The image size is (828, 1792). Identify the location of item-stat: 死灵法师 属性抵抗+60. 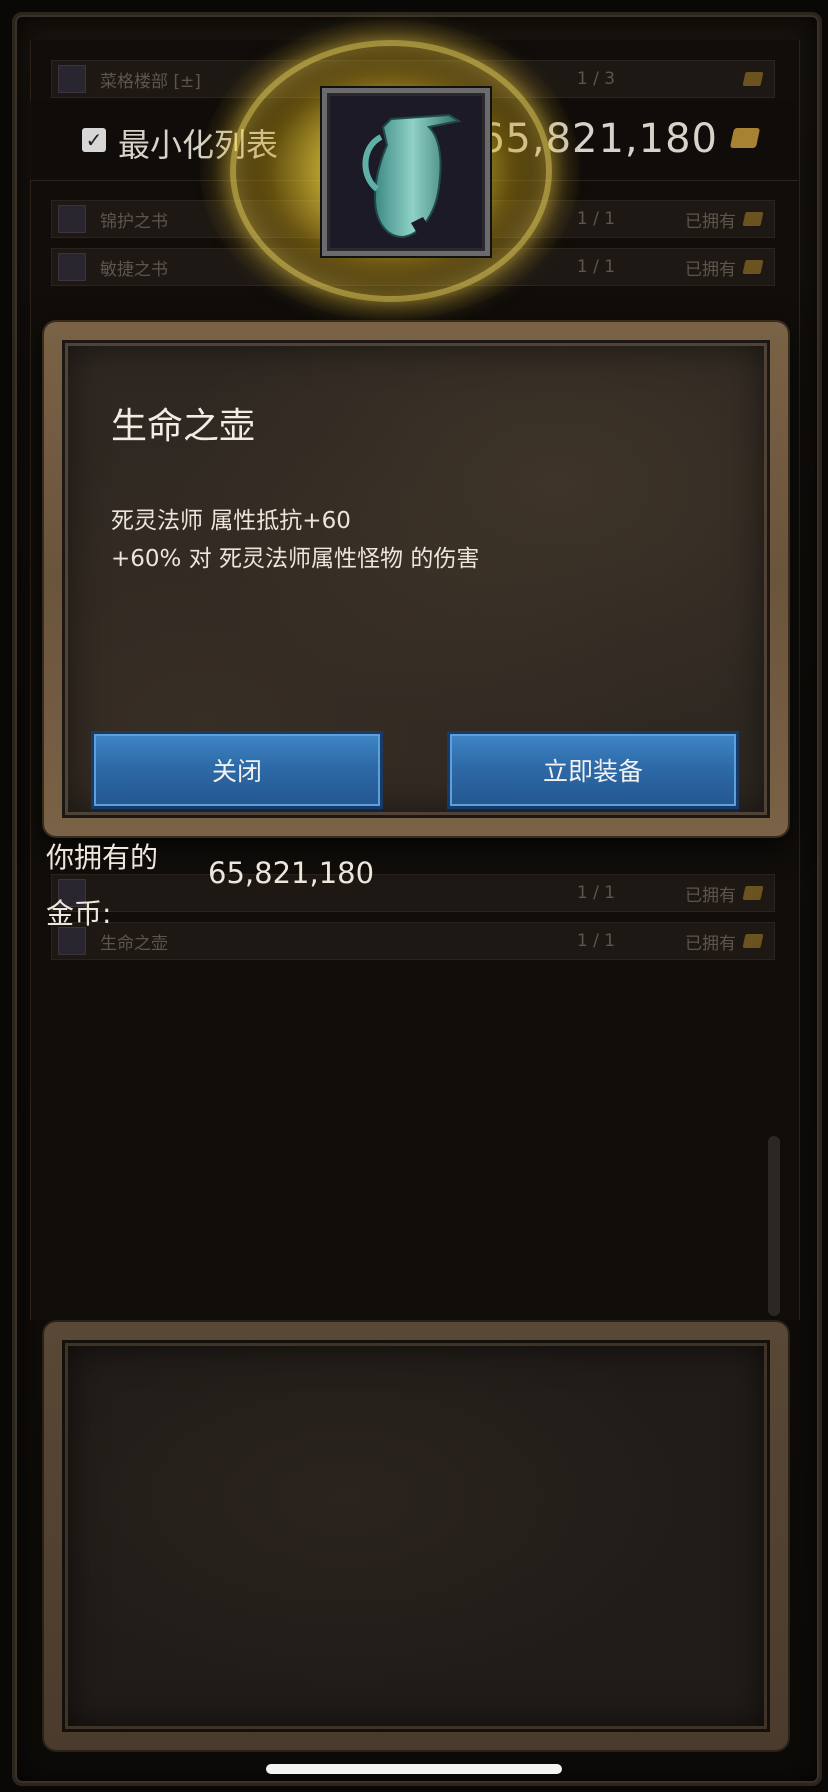
(231, 521).